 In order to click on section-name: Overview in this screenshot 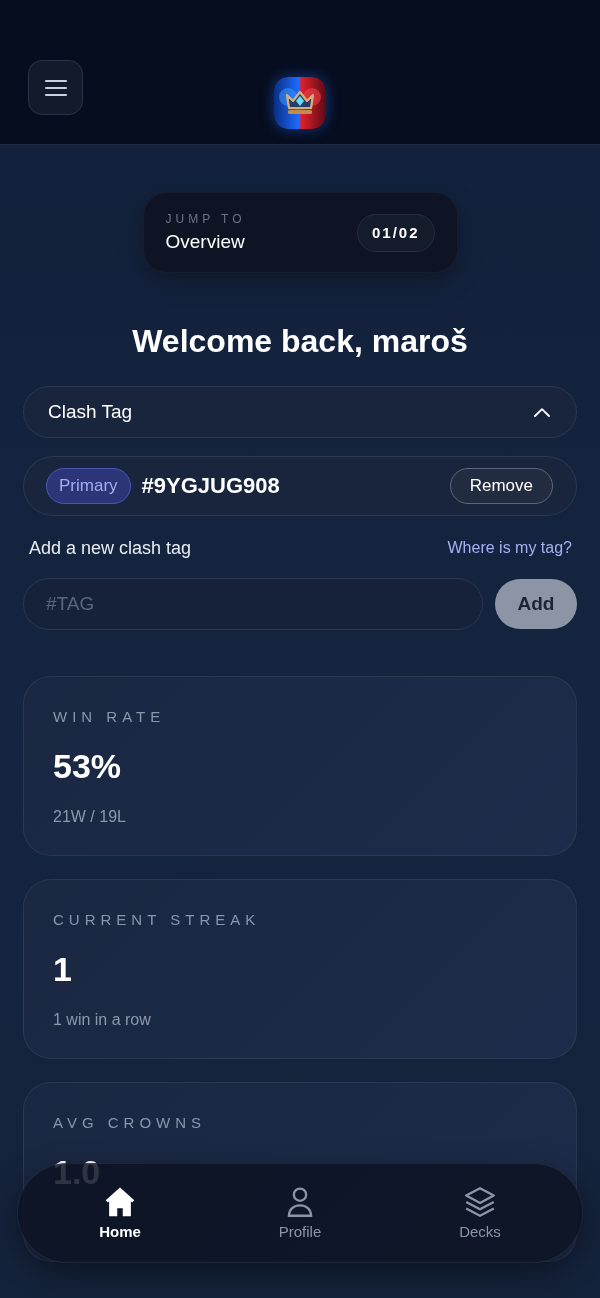, I will do `click(205, 242)`.